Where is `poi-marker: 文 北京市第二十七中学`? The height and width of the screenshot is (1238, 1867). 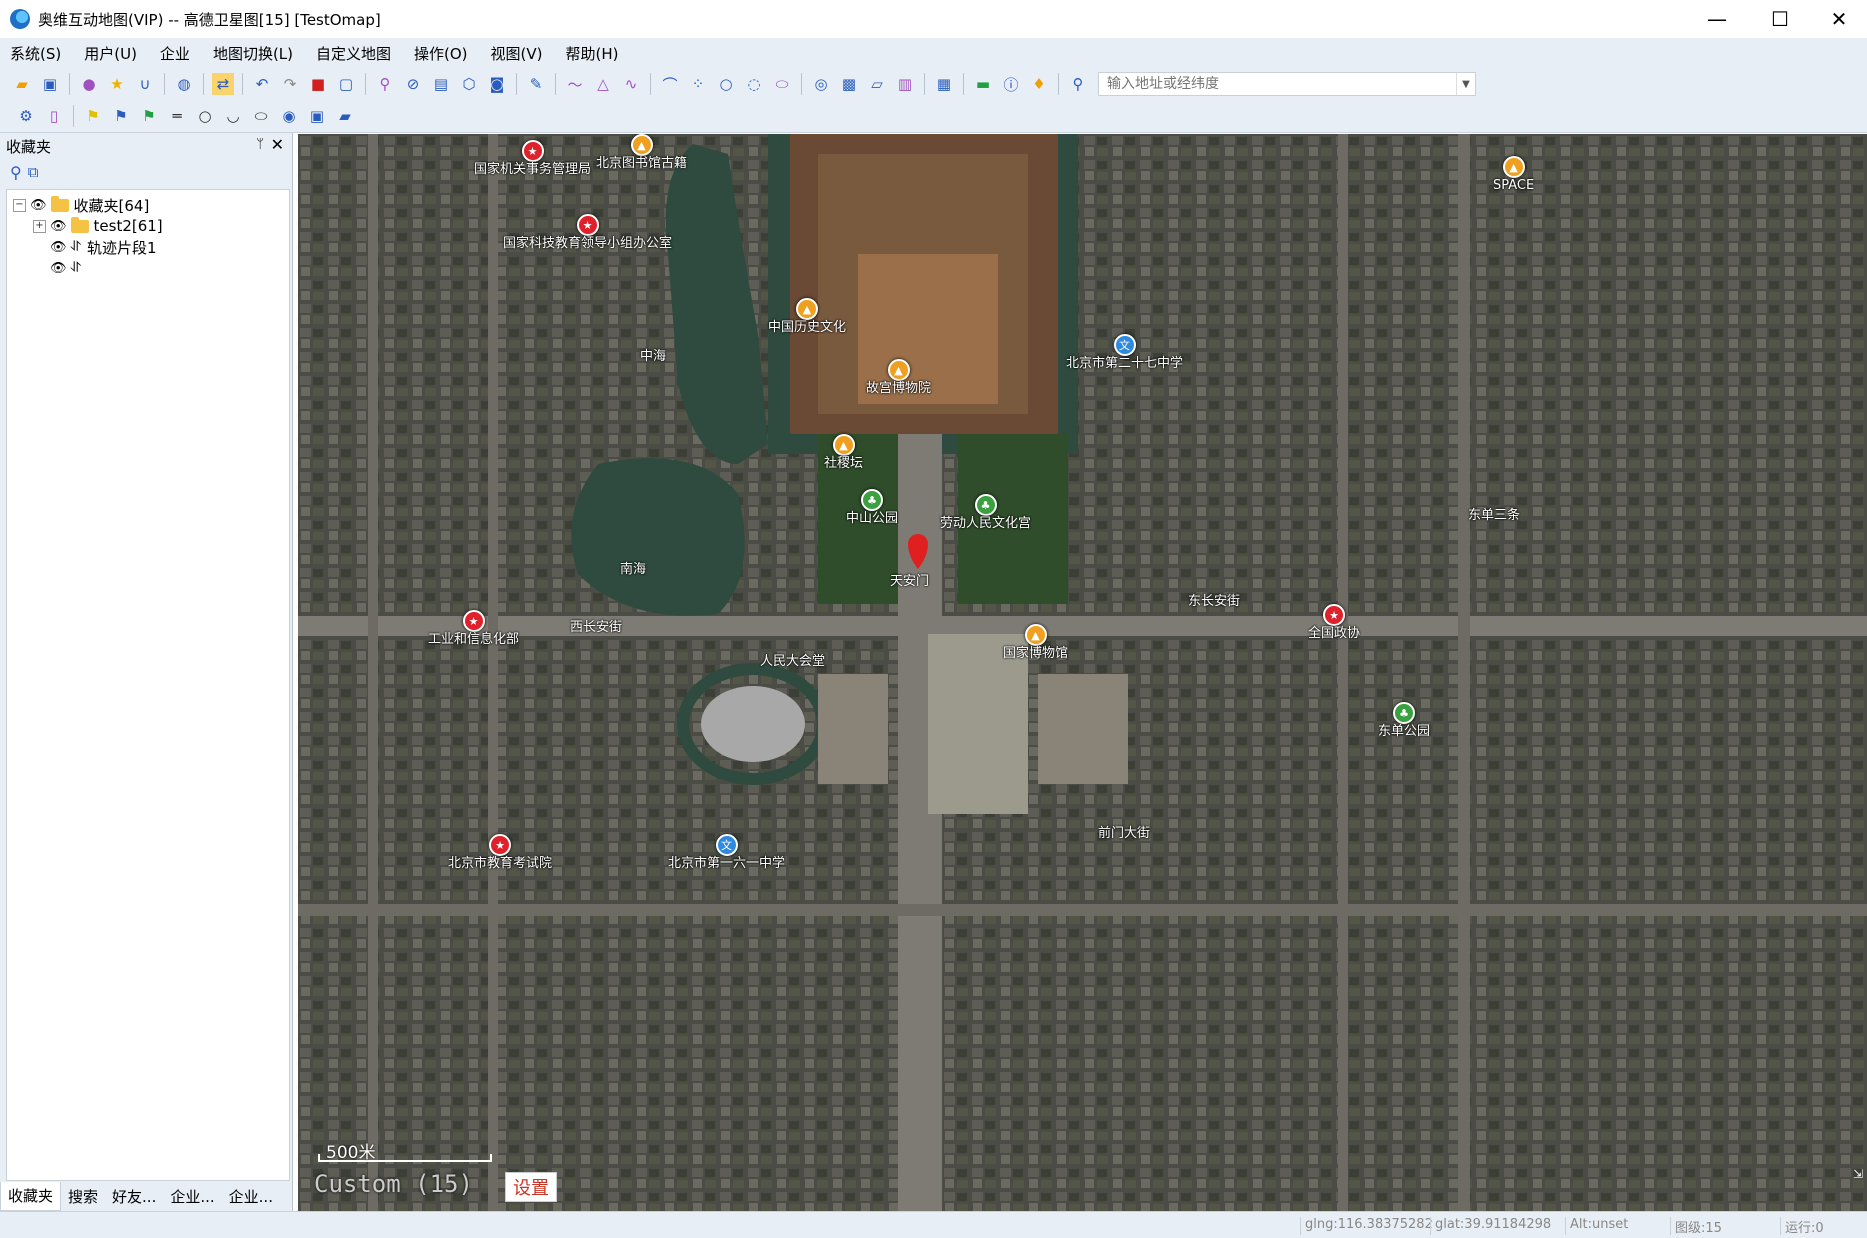
poi-marker: 文 北京市第二十七中学 is located at coordinates (1124, 352).